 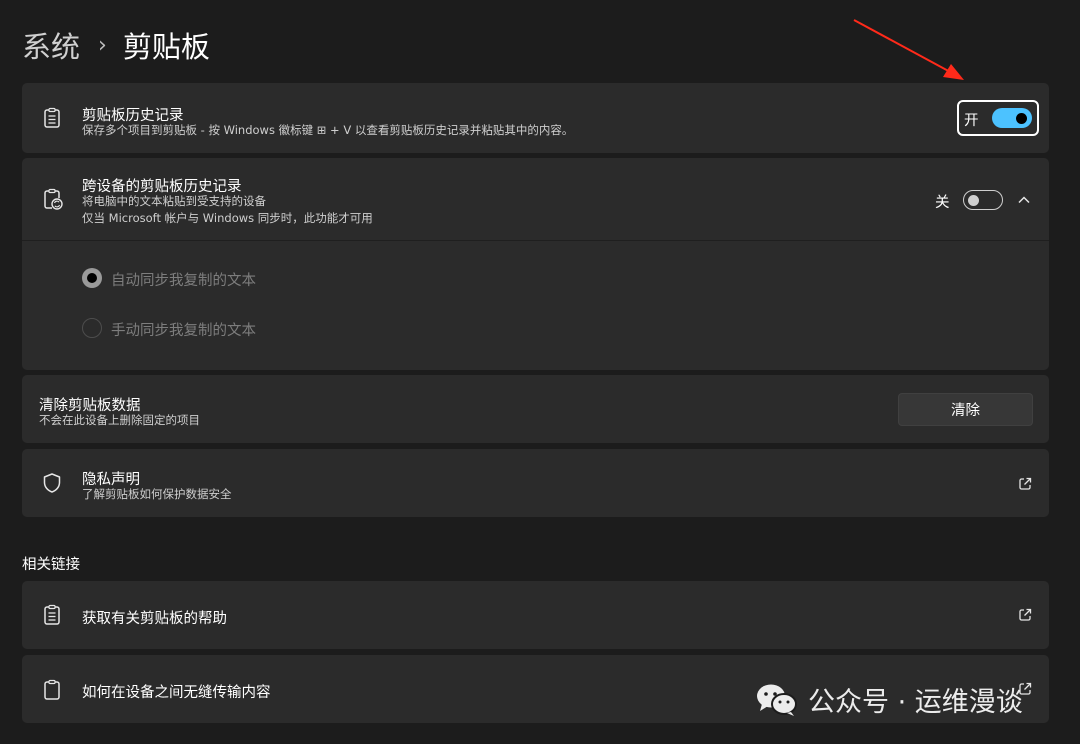 I want to click on radio-auto-sync-label: 自动同步我复制的文本, so click(x=183, y=281).